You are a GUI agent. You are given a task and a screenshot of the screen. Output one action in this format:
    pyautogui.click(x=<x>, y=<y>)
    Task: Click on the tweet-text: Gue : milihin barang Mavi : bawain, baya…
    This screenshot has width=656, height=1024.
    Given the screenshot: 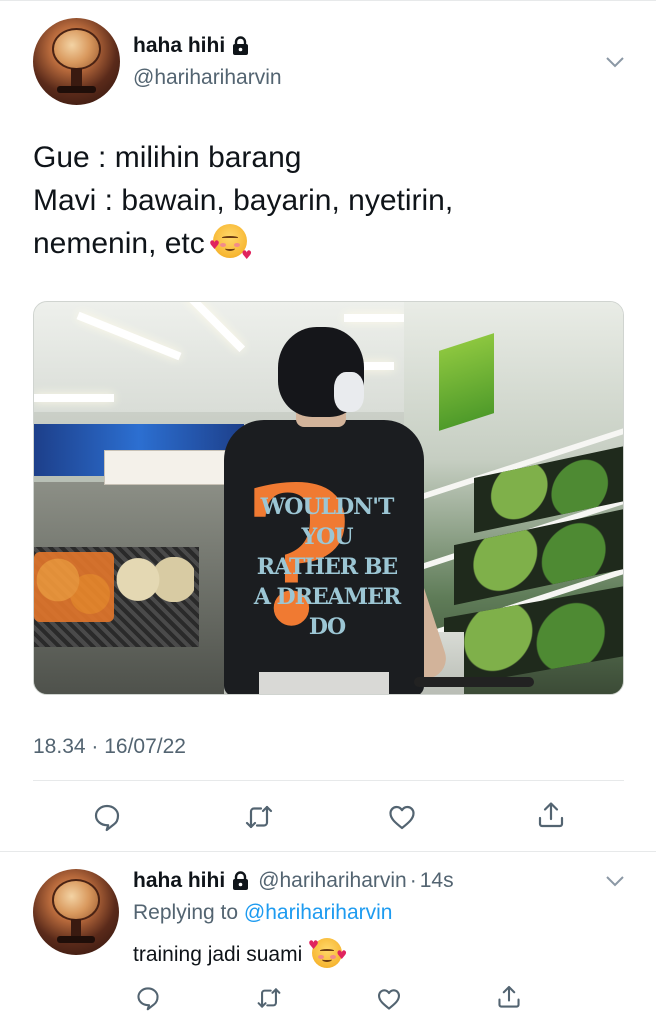 What is the action you would take?
    pyautogui.click(x=328, y=200)
    